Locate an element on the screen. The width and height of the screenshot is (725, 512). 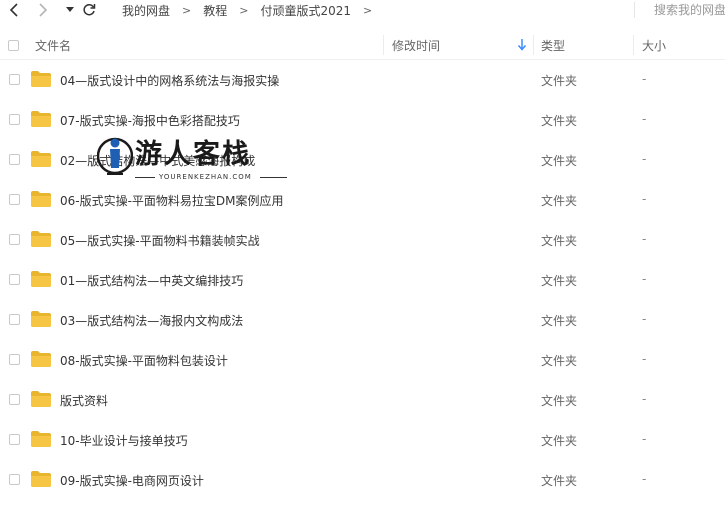
file-name: 08-版式实操-平面物料包装设计 is located at coordinates (144, 360).